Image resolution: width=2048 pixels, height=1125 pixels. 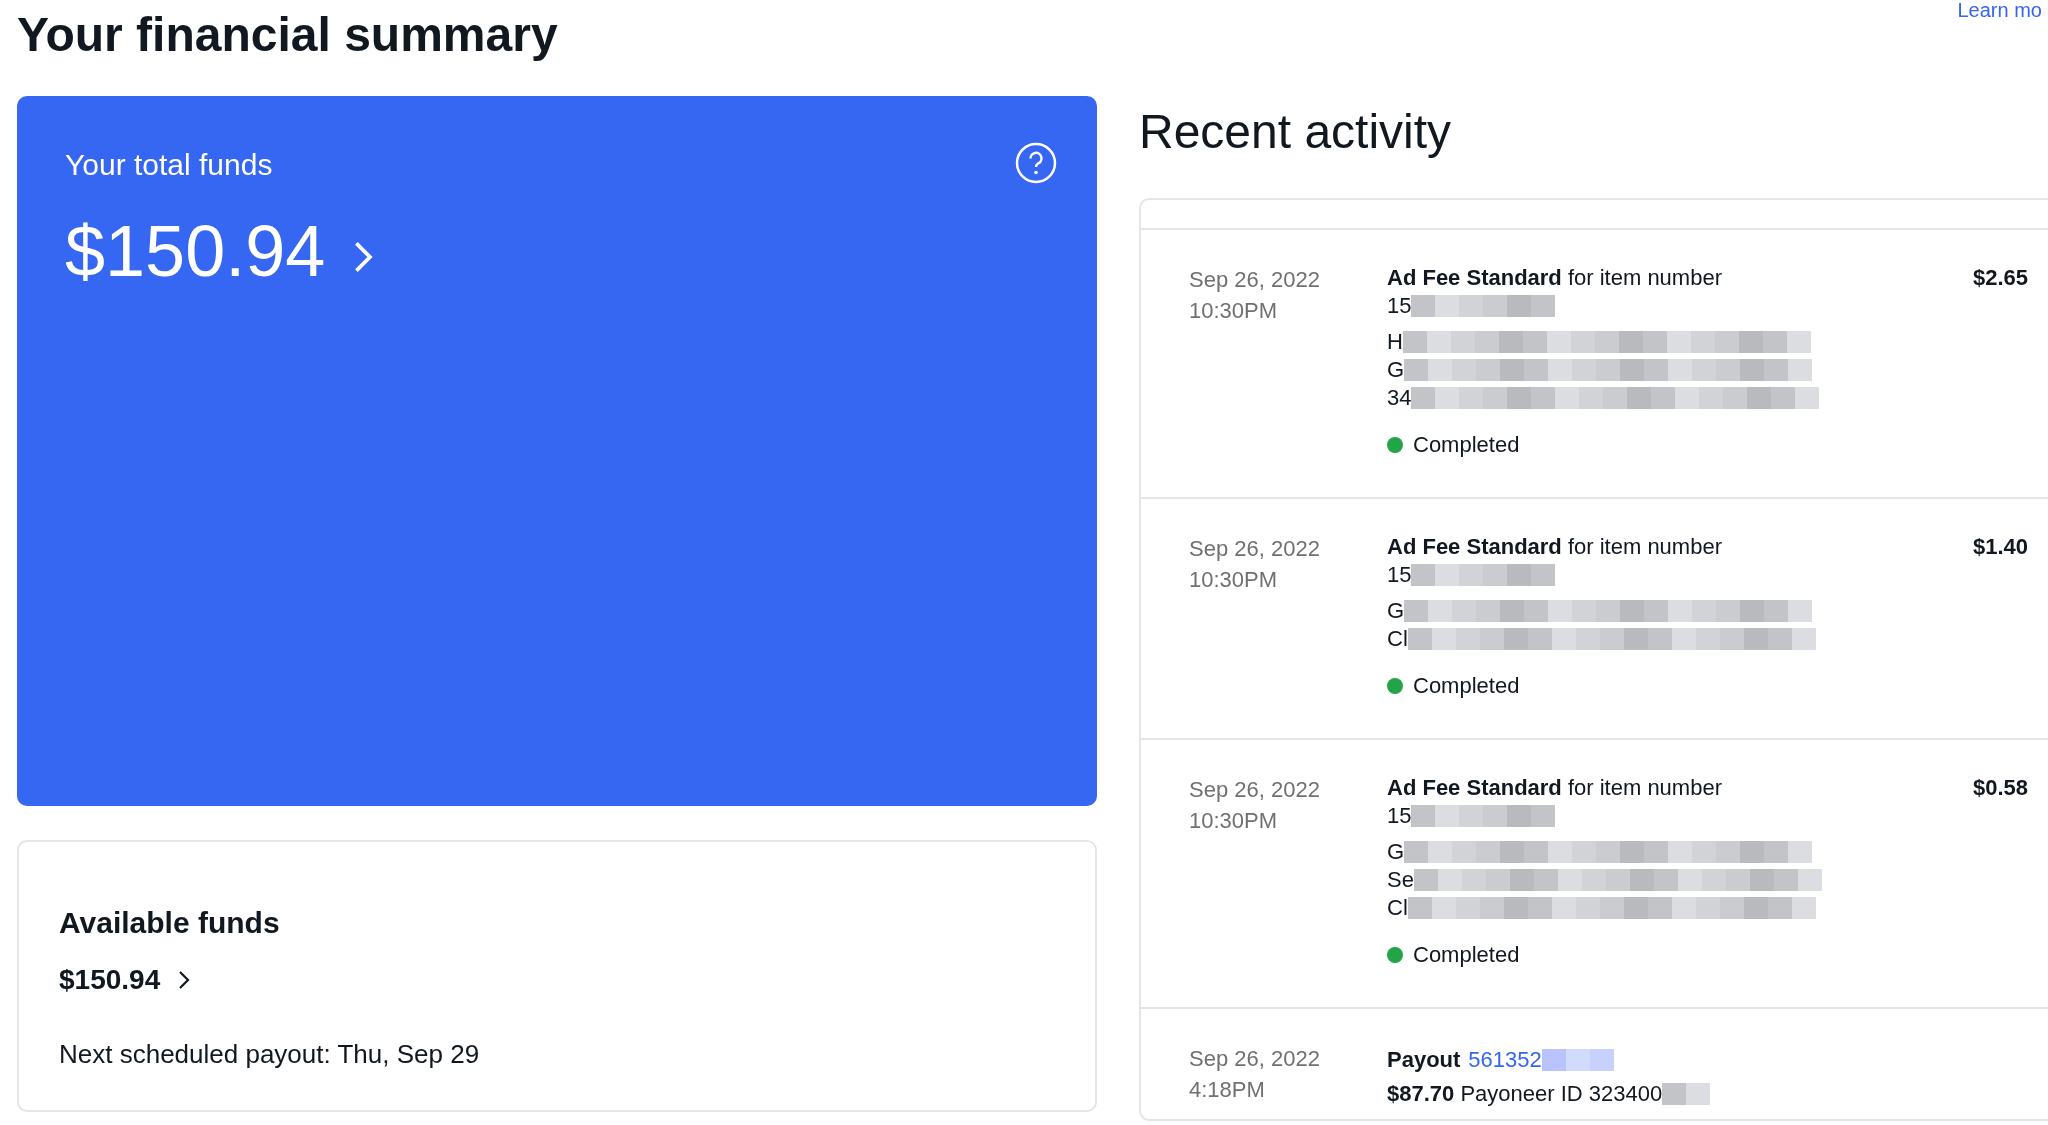 What do you see at coordinates (1400, 880) in the screenshot?
I see `description-line: Se` at bounding box center [1400, 880].